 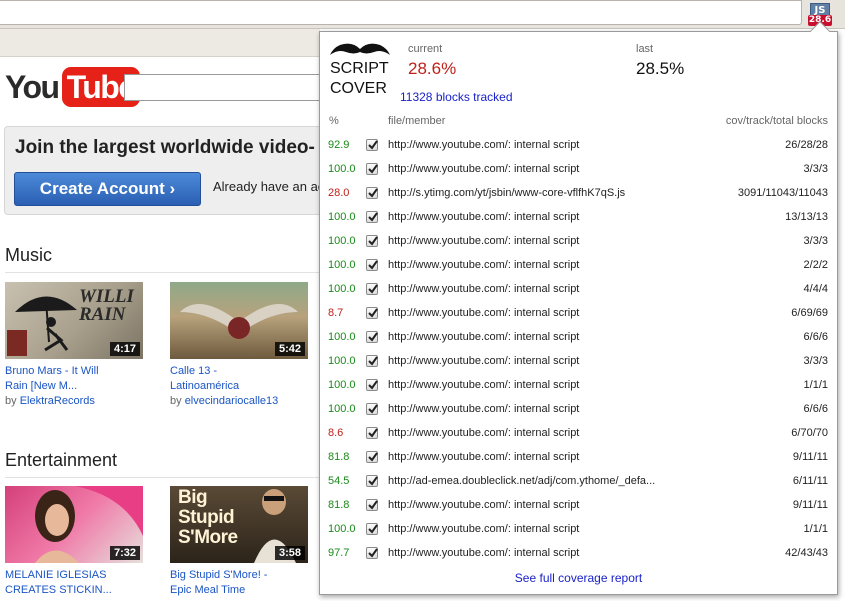 What do you see at coordinates (810, 481) in the screenshot?
I see `block-counts: 6/11/11` at bounding box center [810, 481].